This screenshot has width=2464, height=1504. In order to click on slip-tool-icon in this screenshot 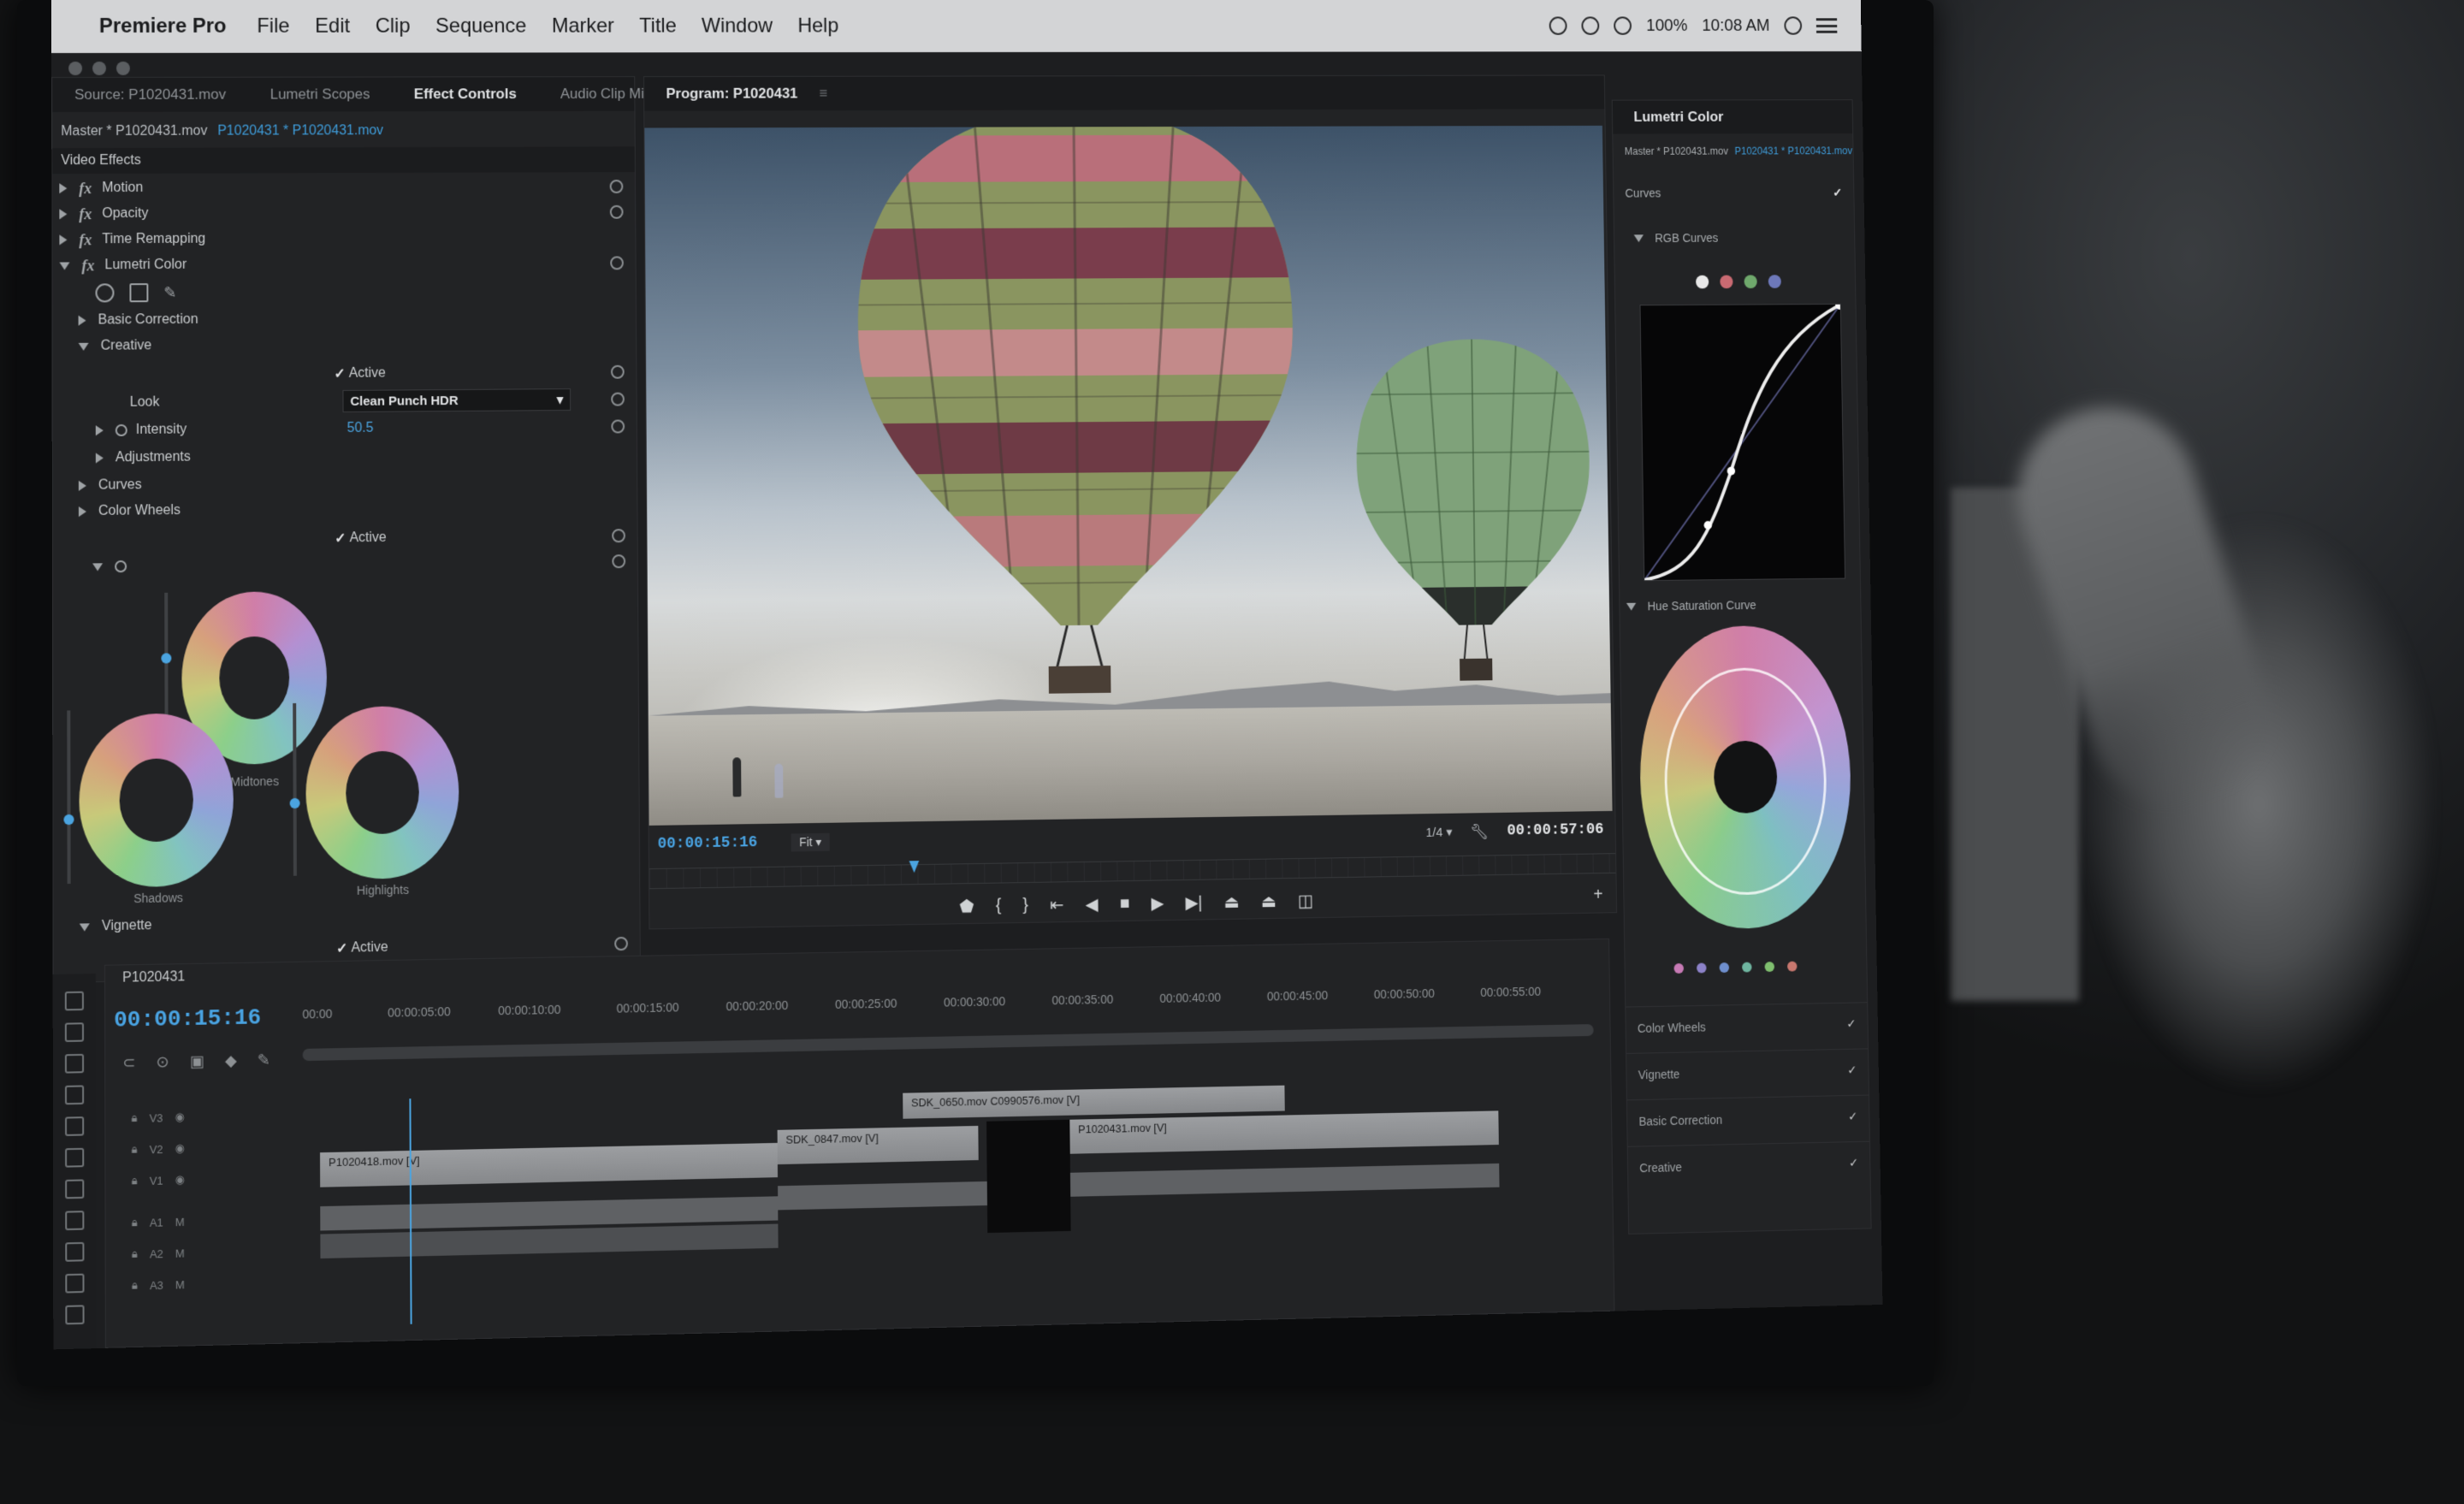, I will do `click(75, 1189)`.